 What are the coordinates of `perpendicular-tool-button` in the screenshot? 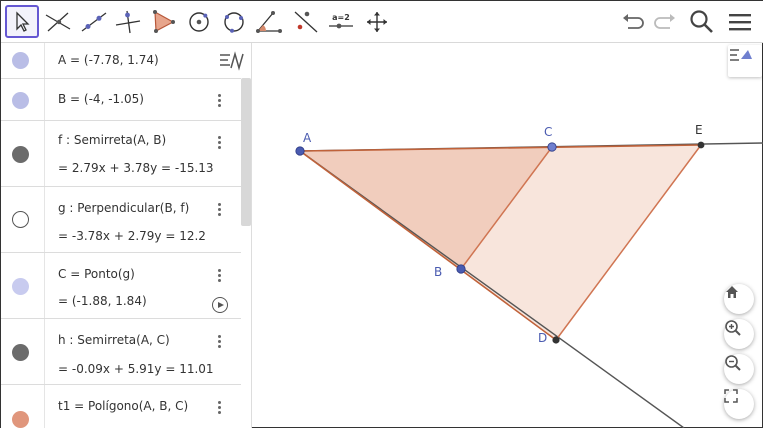 It's located at (128, 21).